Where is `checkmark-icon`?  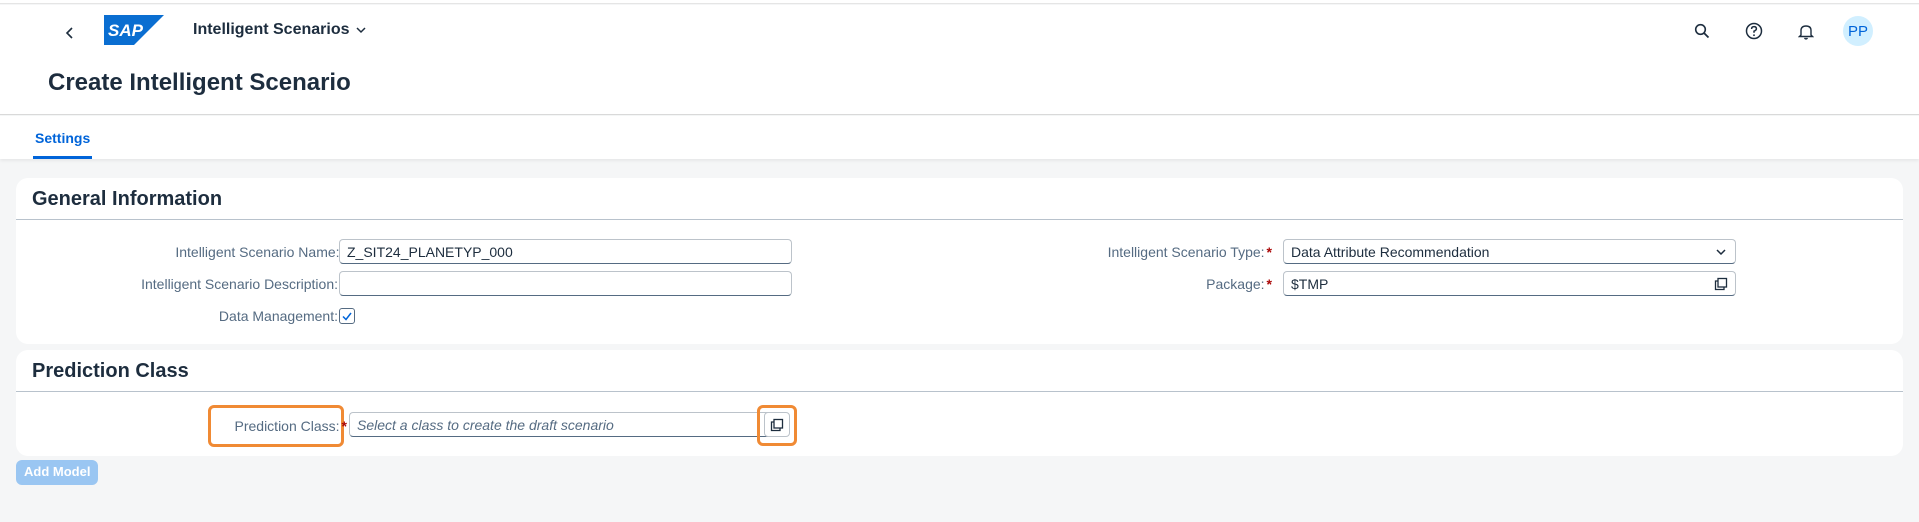 checkmark-icon is located at coordinates (347, 316).